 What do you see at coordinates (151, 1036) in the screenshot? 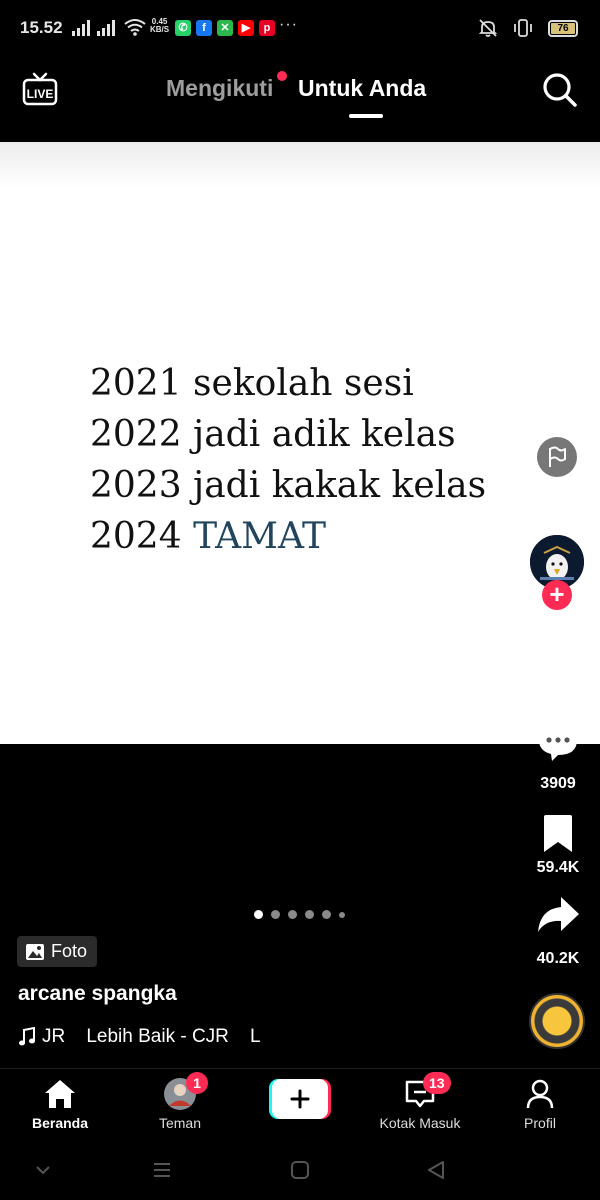
I see `music-title: JR Lebih Baik - CJR L` at bounding box center [151, 1036].